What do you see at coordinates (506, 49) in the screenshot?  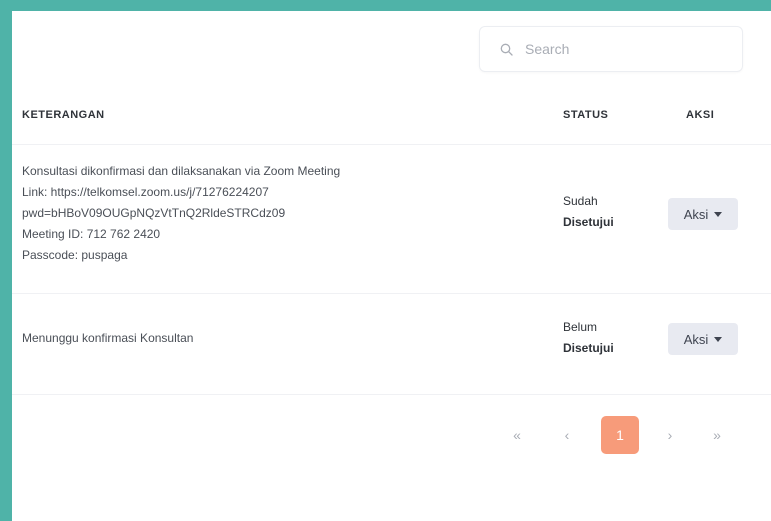 I see `search-icon` at bounding box center [506, 49].